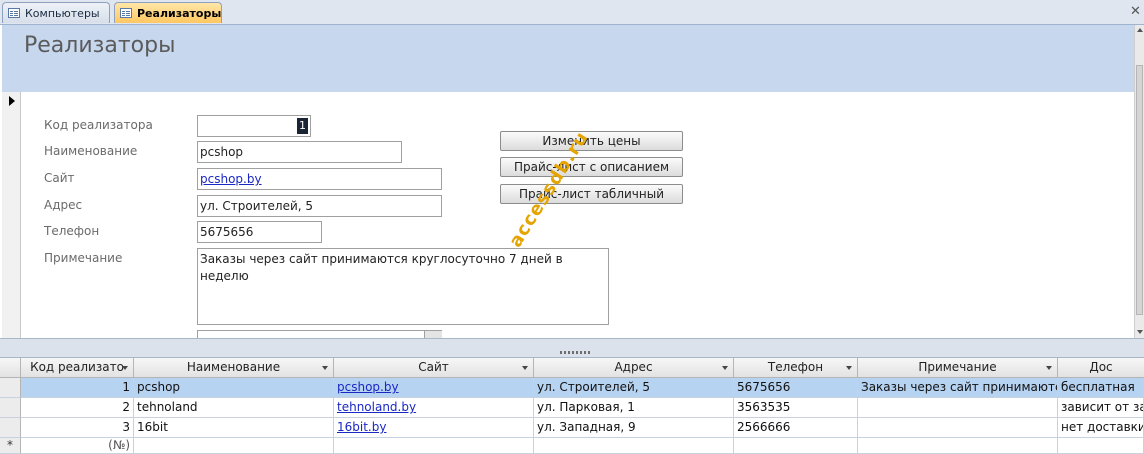  I want to click on cell-name, so click(234, 446).